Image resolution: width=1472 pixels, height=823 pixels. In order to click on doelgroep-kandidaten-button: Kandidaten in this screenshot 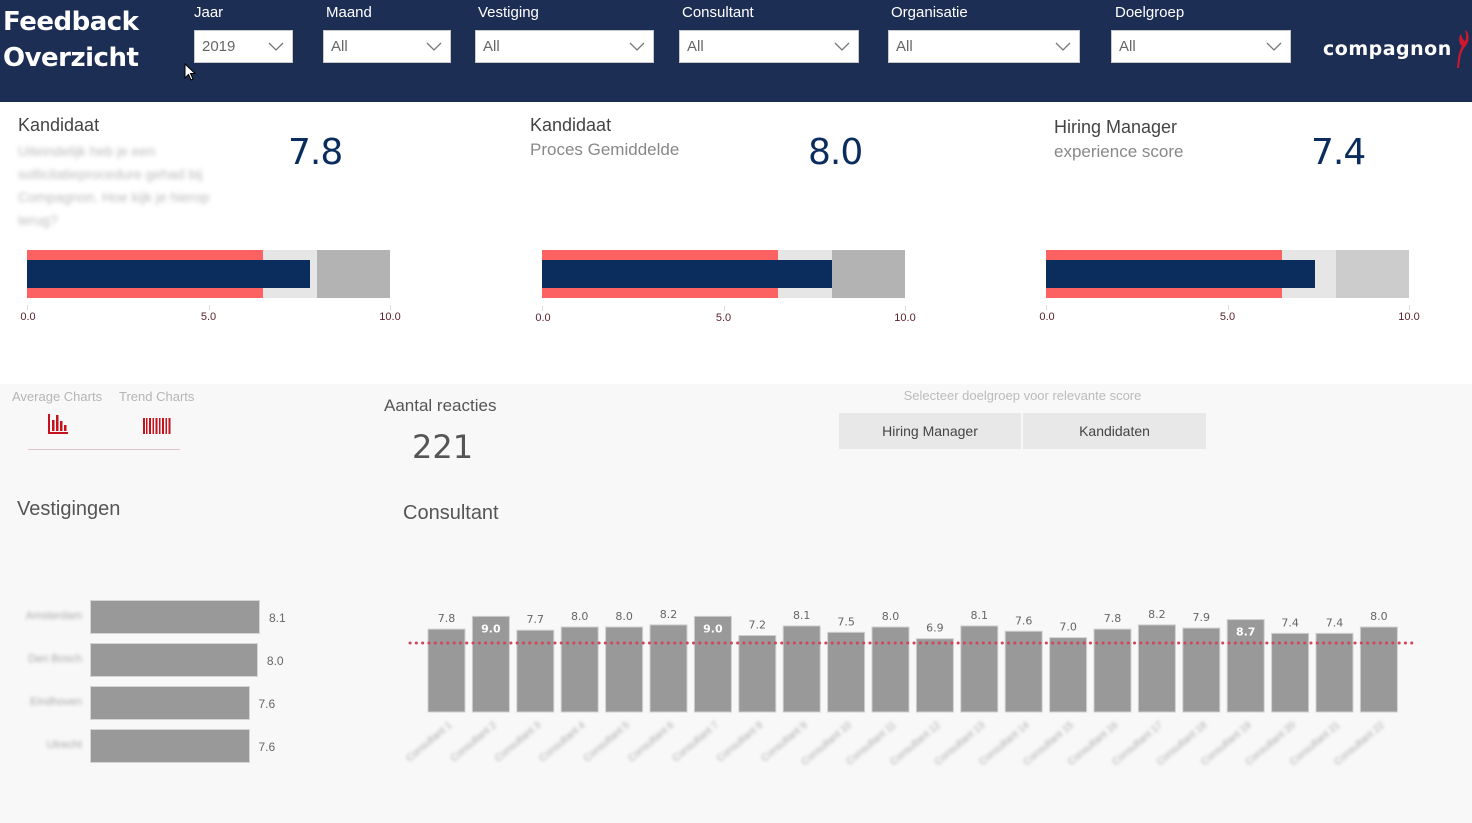, I will do `click(1114, 431)`.